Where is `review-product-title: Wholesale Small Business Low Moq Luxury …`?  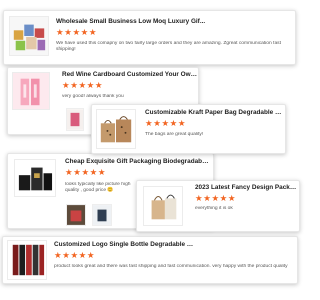 review-product-title: Wholesale Small Business Low Moq Luxury … is located at coordinates (174, 21).